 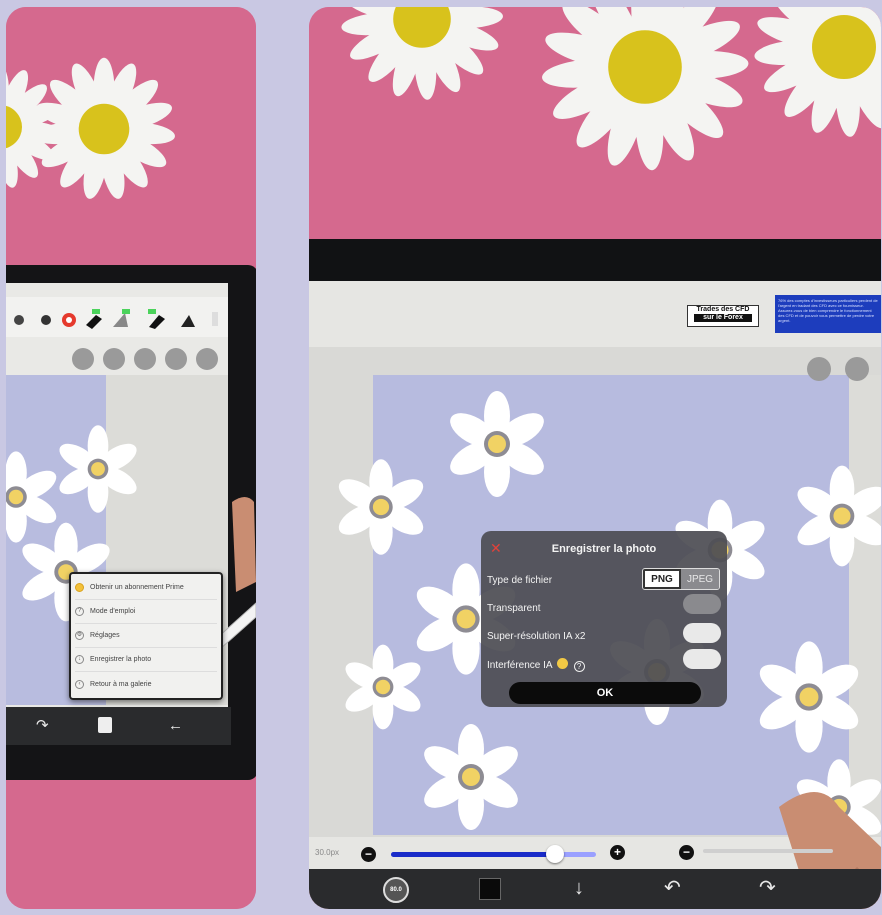 I want to click on brush-size-slider, so click(x=493, y=854).